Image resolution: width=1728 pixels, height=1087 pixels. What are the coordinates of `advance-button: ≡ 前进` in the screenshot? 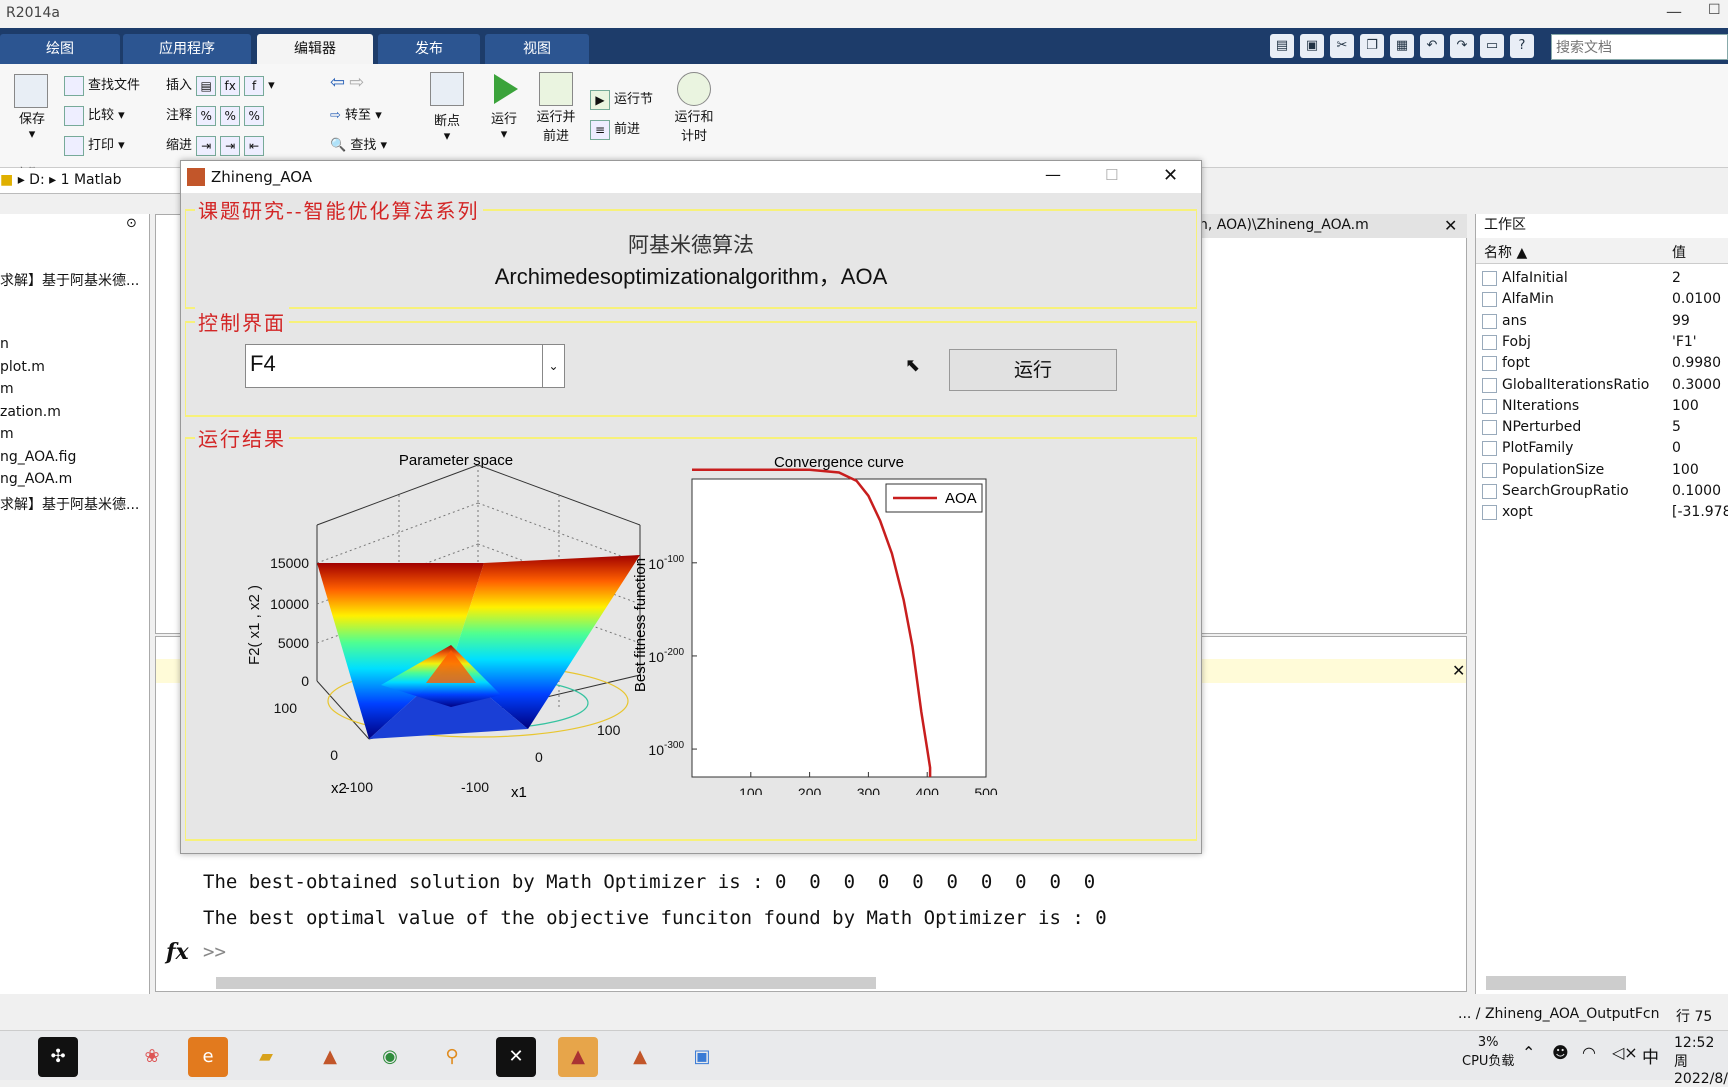 It's located at (615, 129).